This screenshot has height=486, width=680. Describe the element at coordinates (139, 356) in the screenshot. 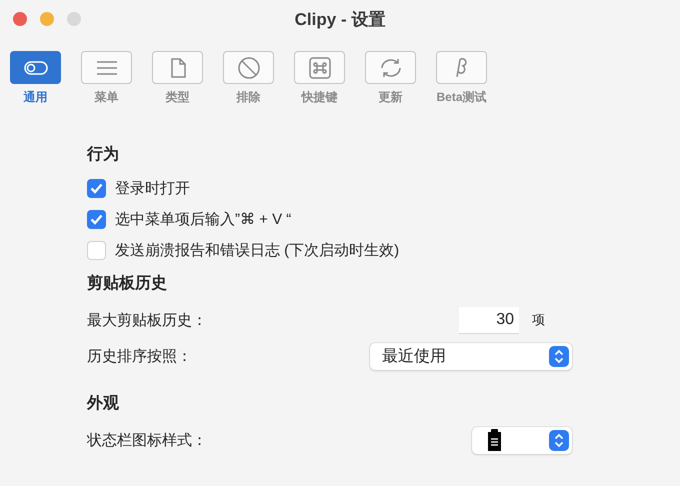

I see `field-label: 历史排序按照：` at that location.